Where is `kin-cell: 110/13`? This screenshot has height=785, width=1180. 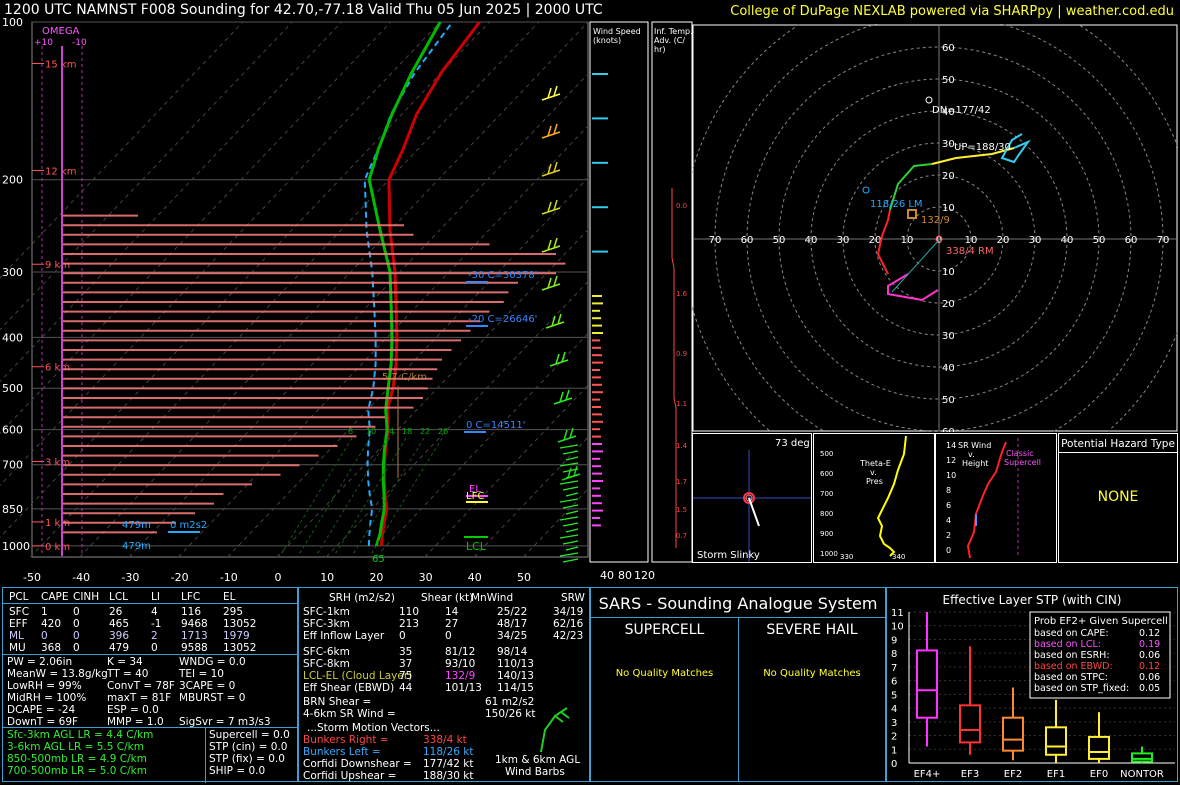 kin-cell: 110/13 is located at coordinates (515, 664).